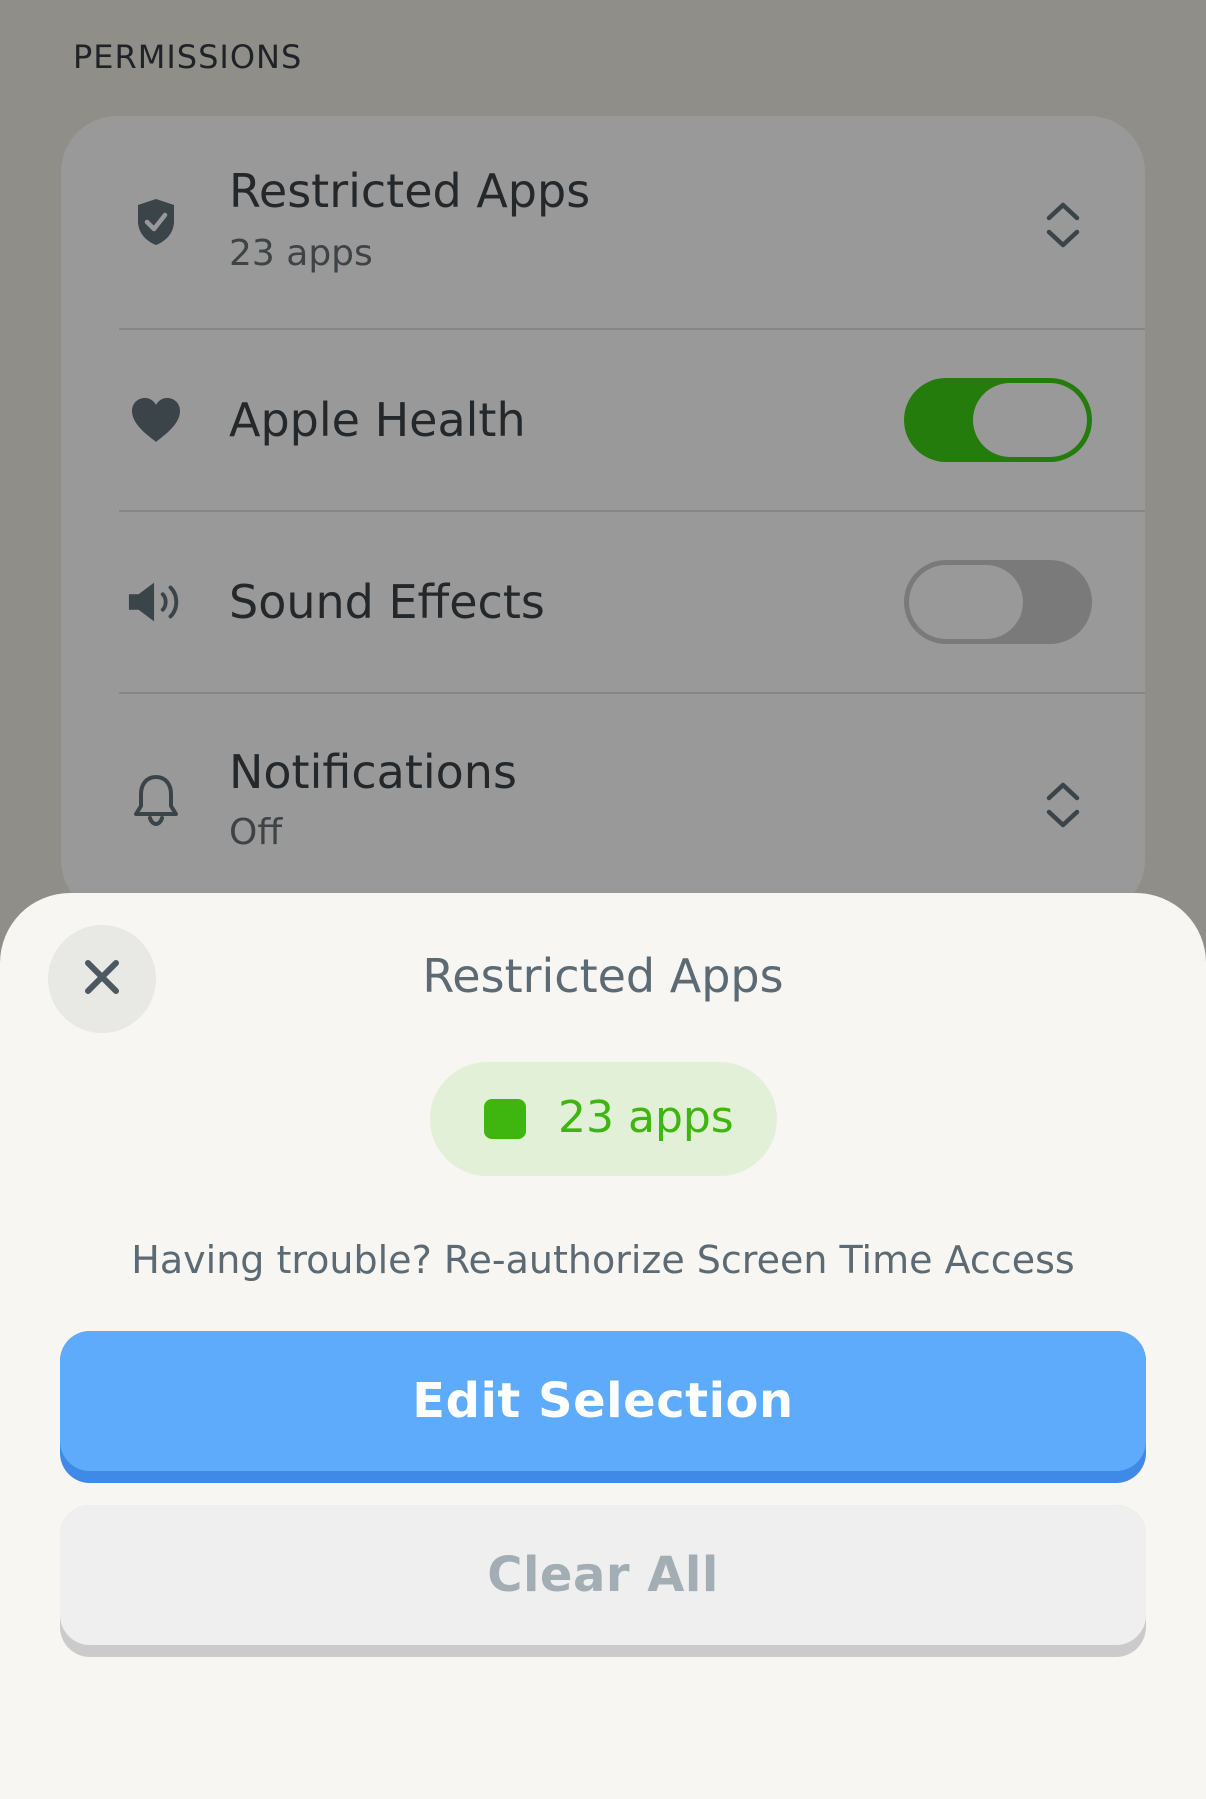 This screenshot has height=1799, width=1206. I want to click on sound-effects-toggle, so click(998, 602).